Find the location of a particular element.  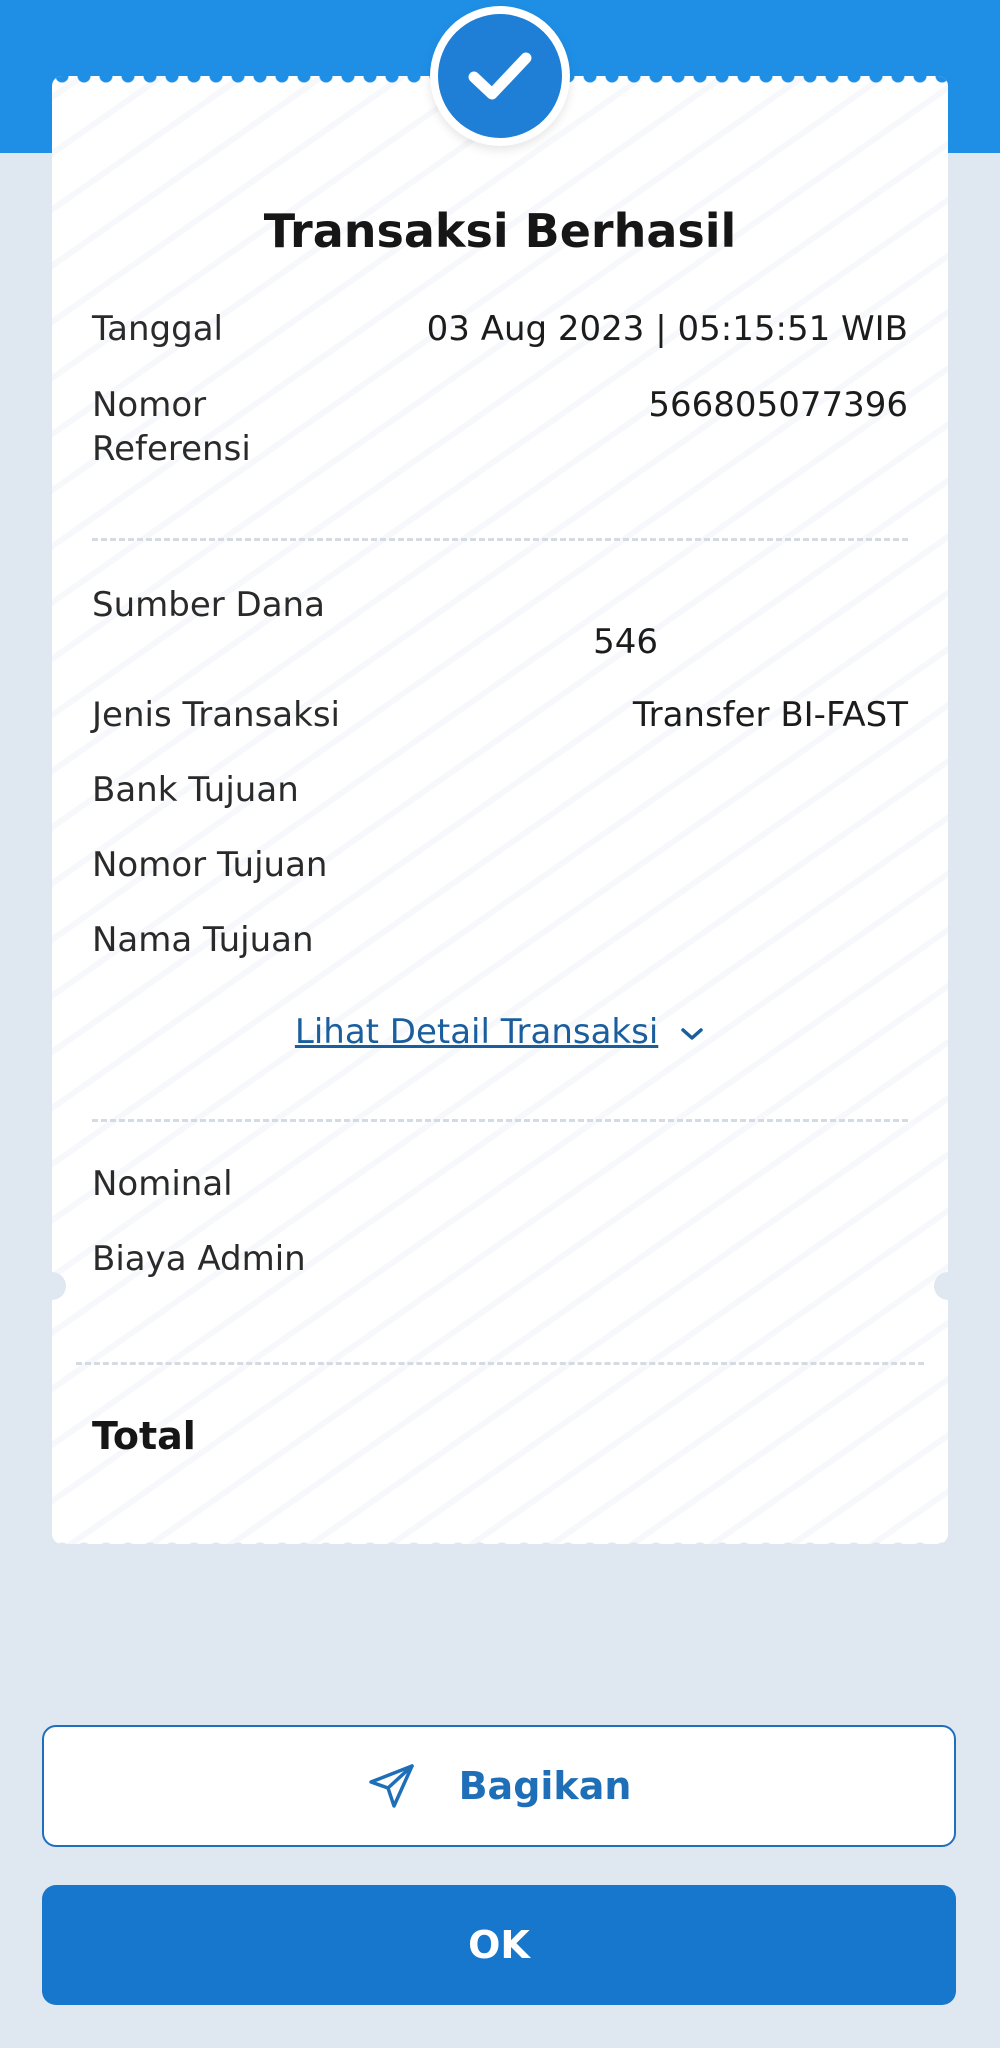

check-icon is located at coordinates (500, 76).